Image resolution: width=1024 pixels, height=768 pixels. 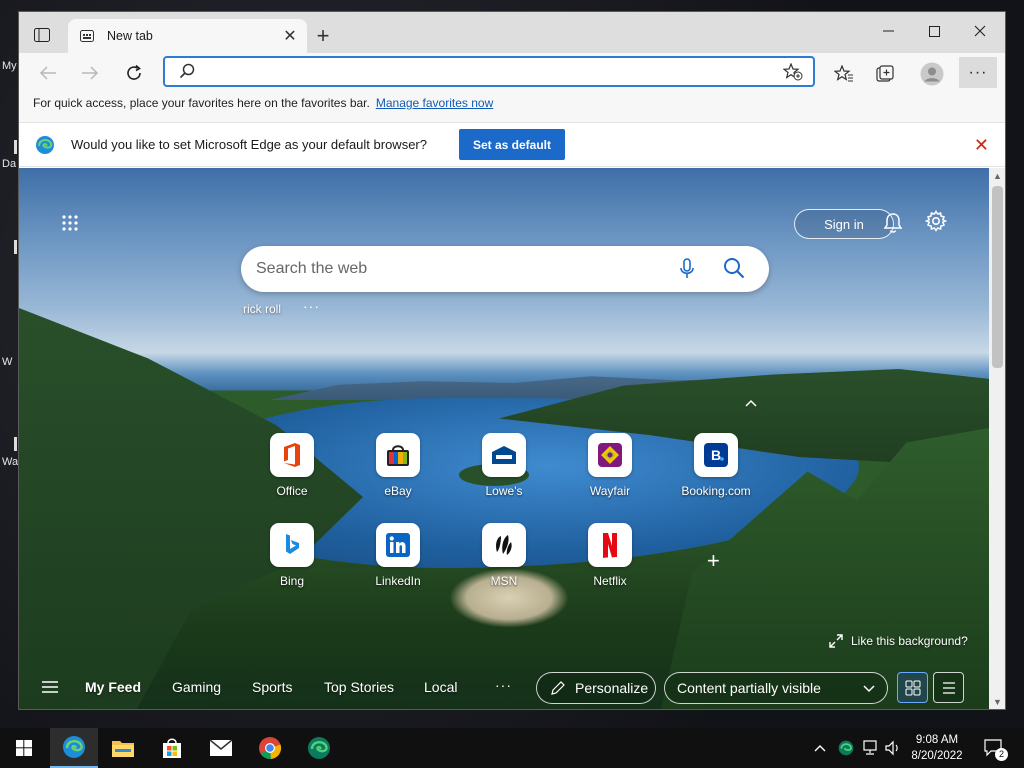 I want to click on tab-gaming: Gaming, so click(x=196, y=687).